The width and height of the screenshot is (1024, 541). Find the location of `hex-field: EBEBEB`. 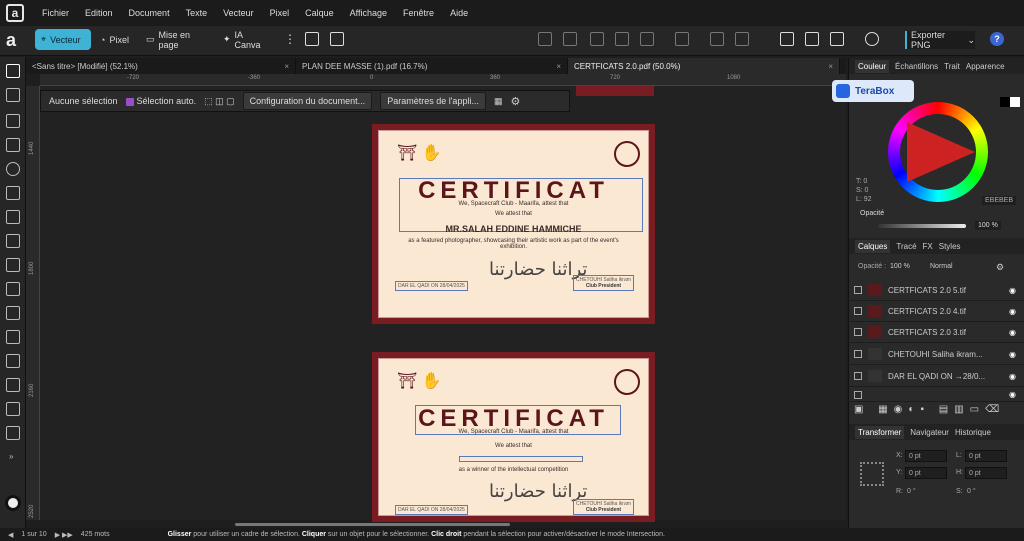

hex-field: EBEBEB is located at coordinates (999, 200).